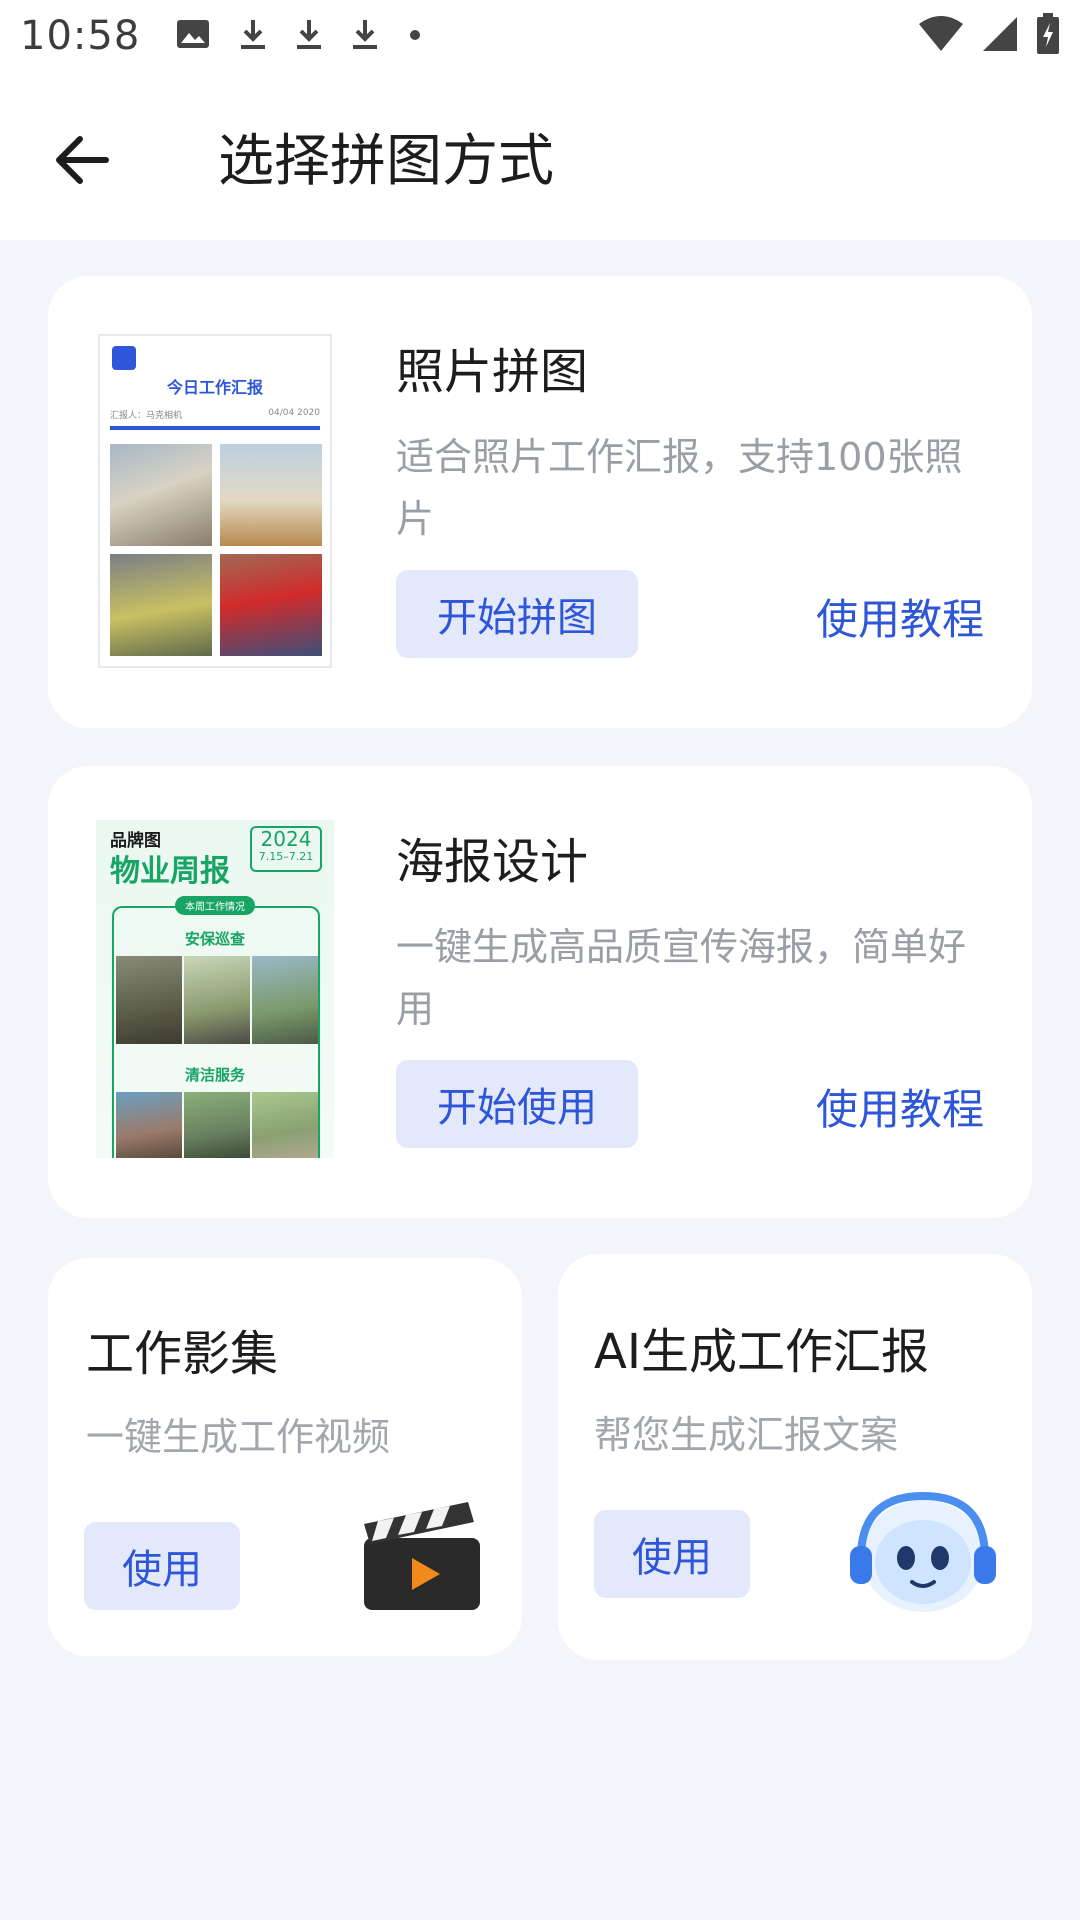 Image resolution: width=1080 pixels, height=1920 pixels. Describe the element at coordinates (746, 1435) in the screenshot. I see `card-description: 帮您生成汇报文案` at that location.